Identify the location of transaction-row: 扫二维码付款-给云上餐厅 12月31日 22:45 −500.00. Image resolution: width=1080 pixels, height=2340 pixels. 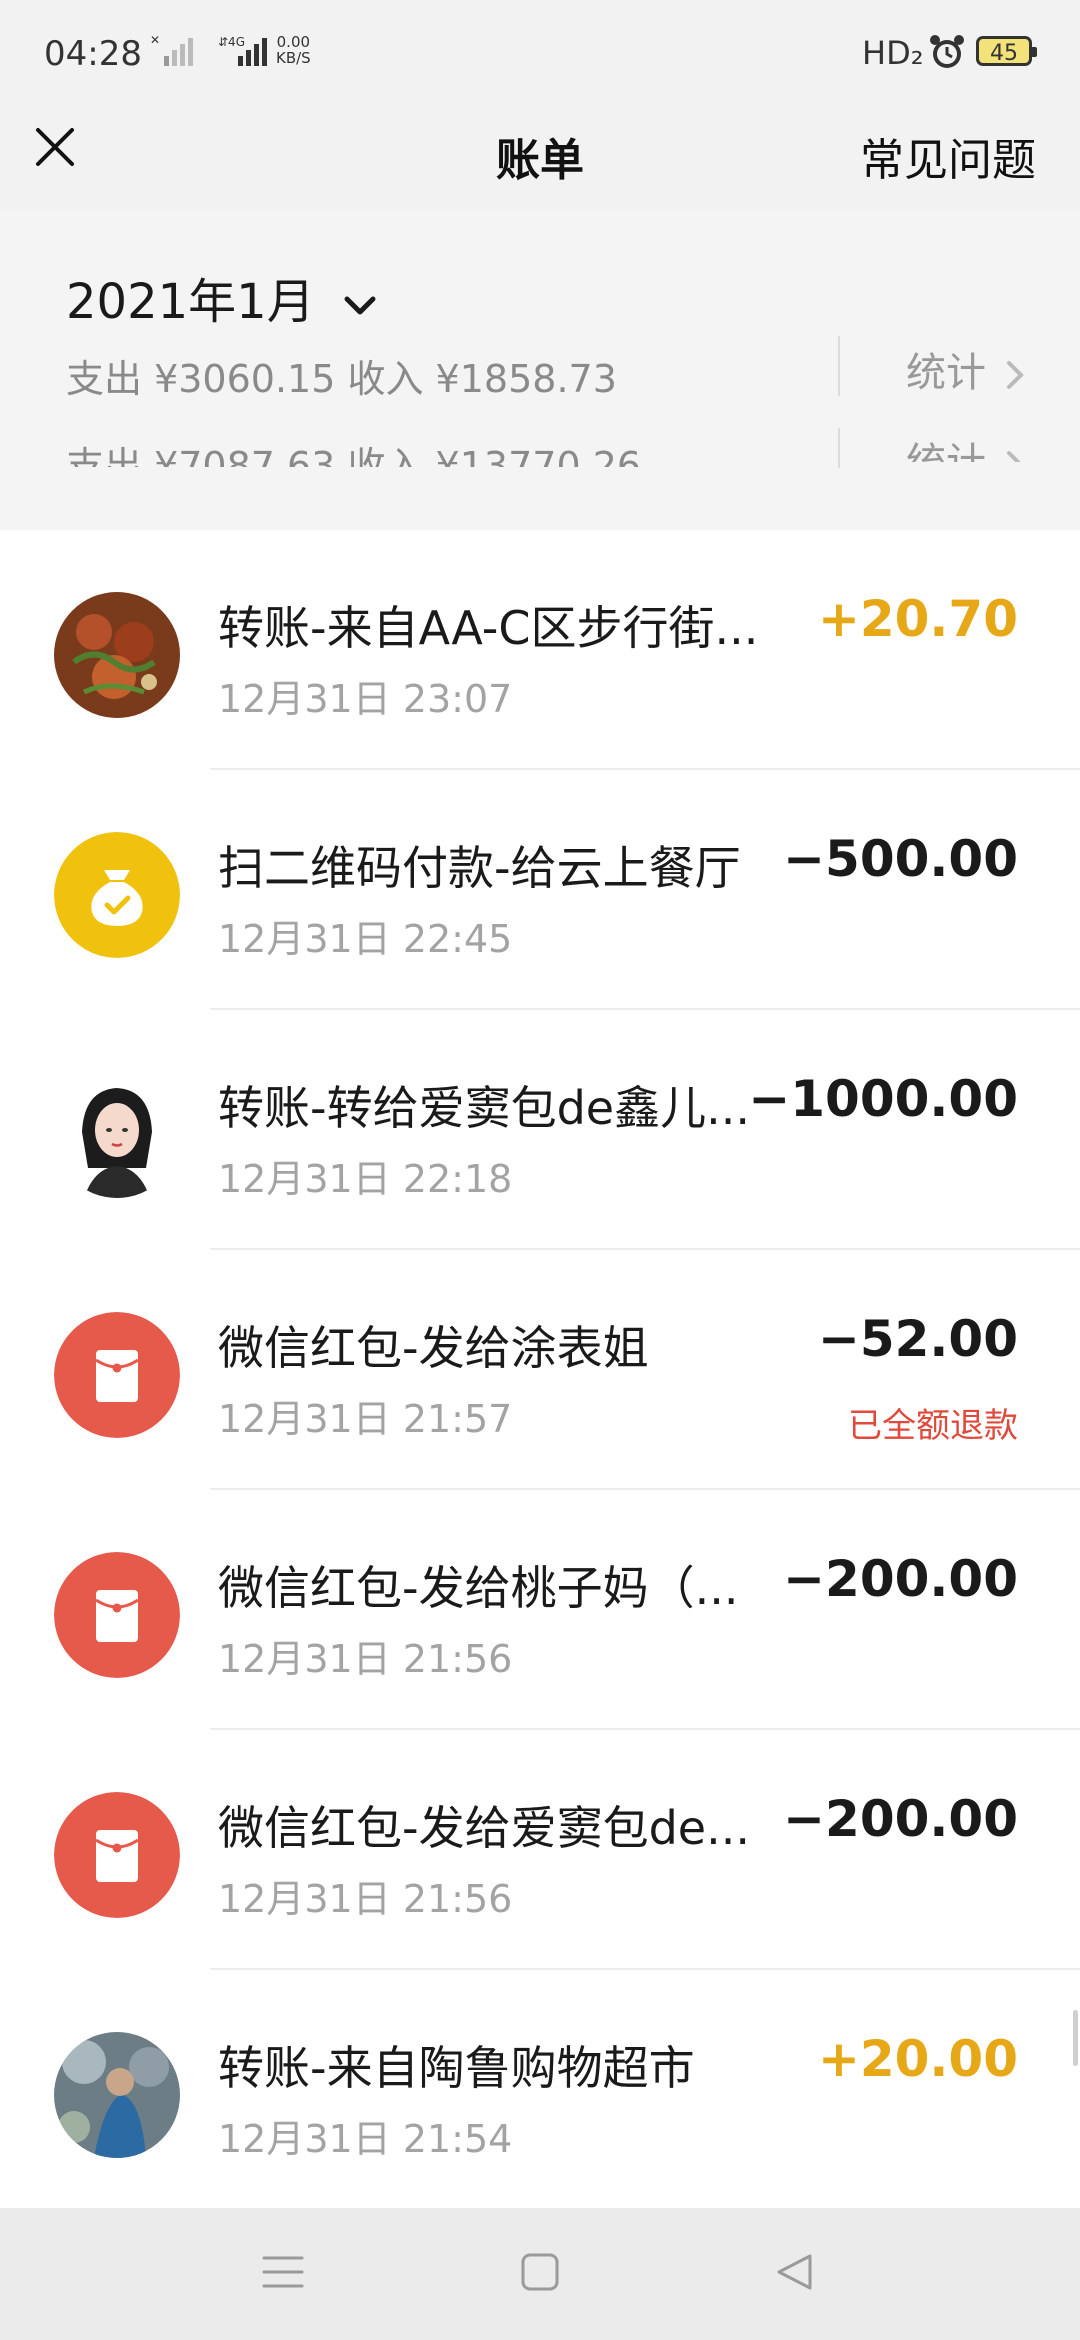
(540, 890).